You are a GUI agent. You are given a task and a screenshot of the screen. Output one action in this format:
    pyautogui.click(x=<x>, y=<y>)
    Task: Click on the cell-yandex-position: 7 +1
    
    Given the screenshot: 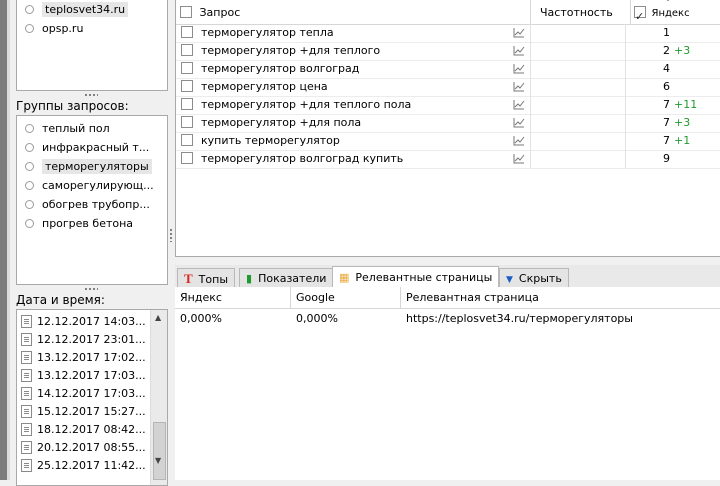 What is the action you would take?
    pyautogui.click(x=677, y=140)
    